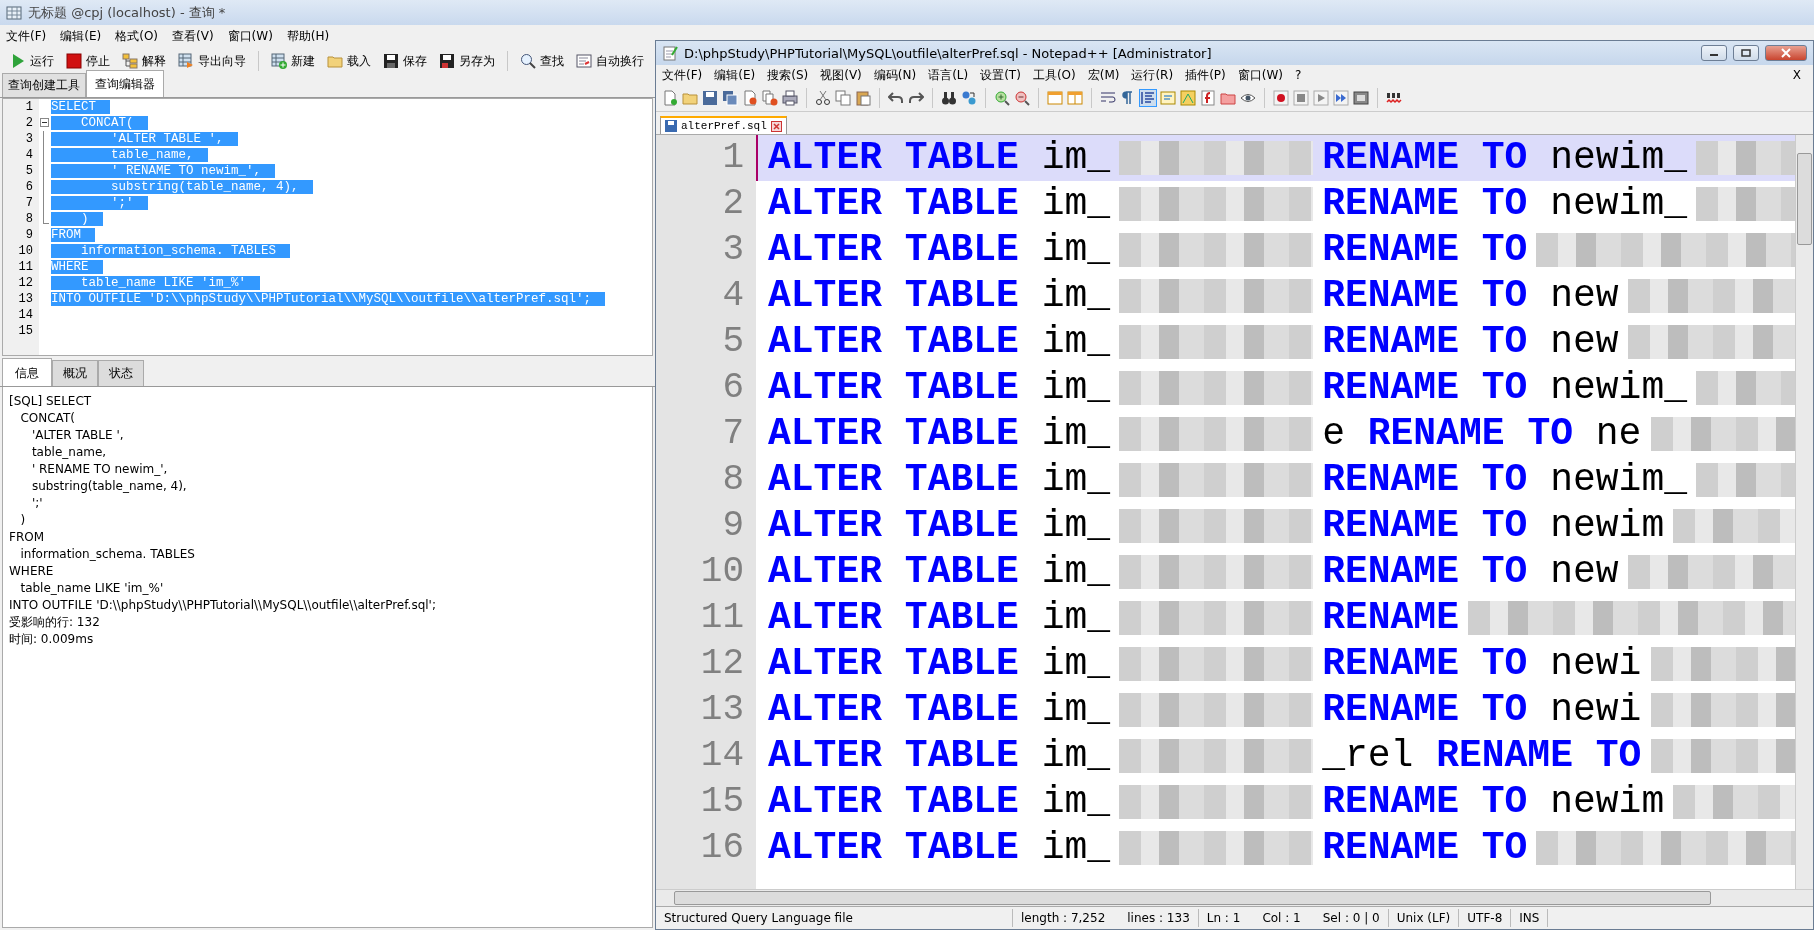 The width and height of the screenshot is (1814, 930). What do you see at coordinates (1208, 98) in the screenshot?
I see `function-icon` at bounding box center [1208, 98].